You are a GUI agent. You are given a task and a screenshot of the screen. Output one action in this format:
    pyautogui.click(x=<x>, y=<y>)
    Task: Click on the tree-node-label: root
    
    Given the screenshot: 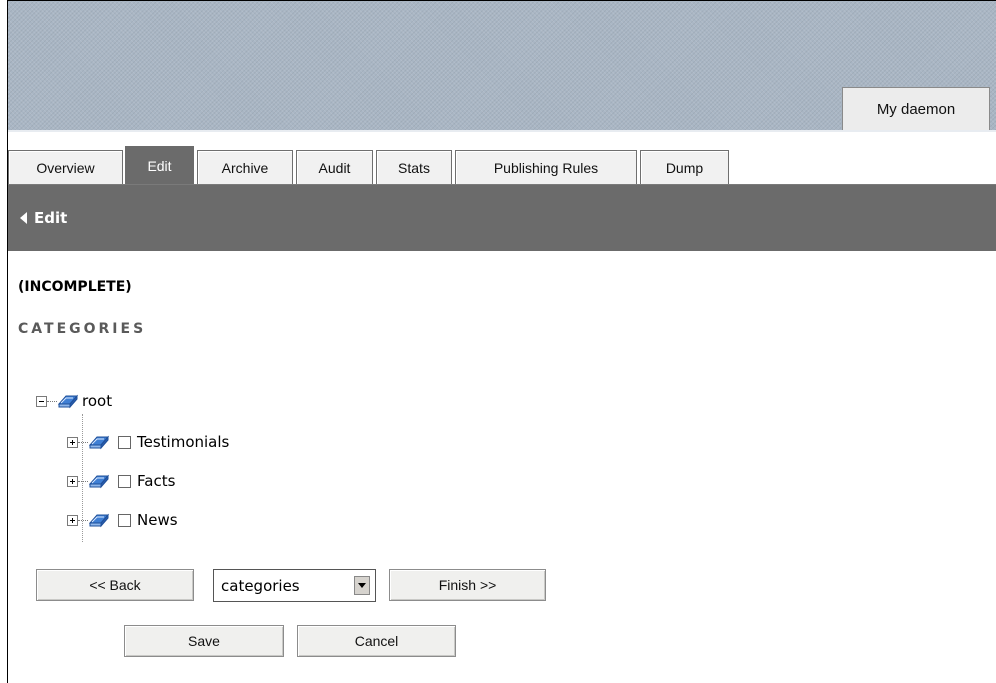 What is the action you would take?
    pyautogui.click(x=97, y=401)
    